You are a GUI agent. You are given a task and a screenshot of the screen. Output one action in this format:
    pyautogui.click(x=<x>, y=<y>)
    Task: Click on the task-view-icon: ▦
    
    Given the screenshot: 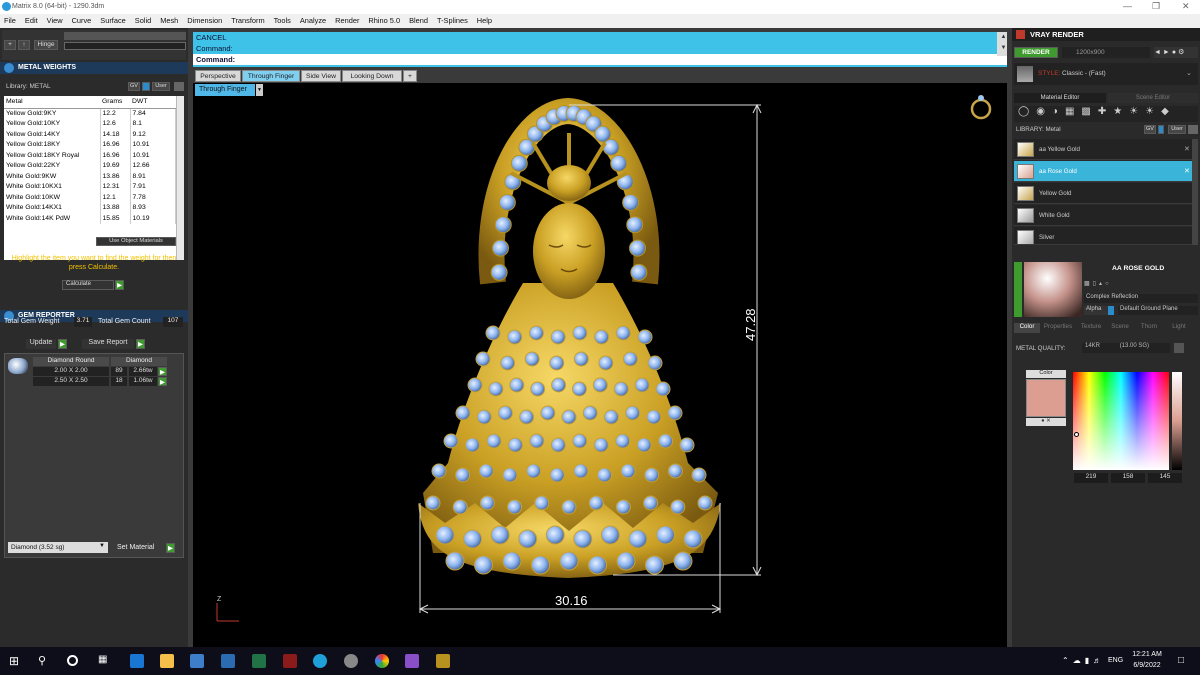 What is the action you would take?
    pyautogui.click(x=105, y=661)
    